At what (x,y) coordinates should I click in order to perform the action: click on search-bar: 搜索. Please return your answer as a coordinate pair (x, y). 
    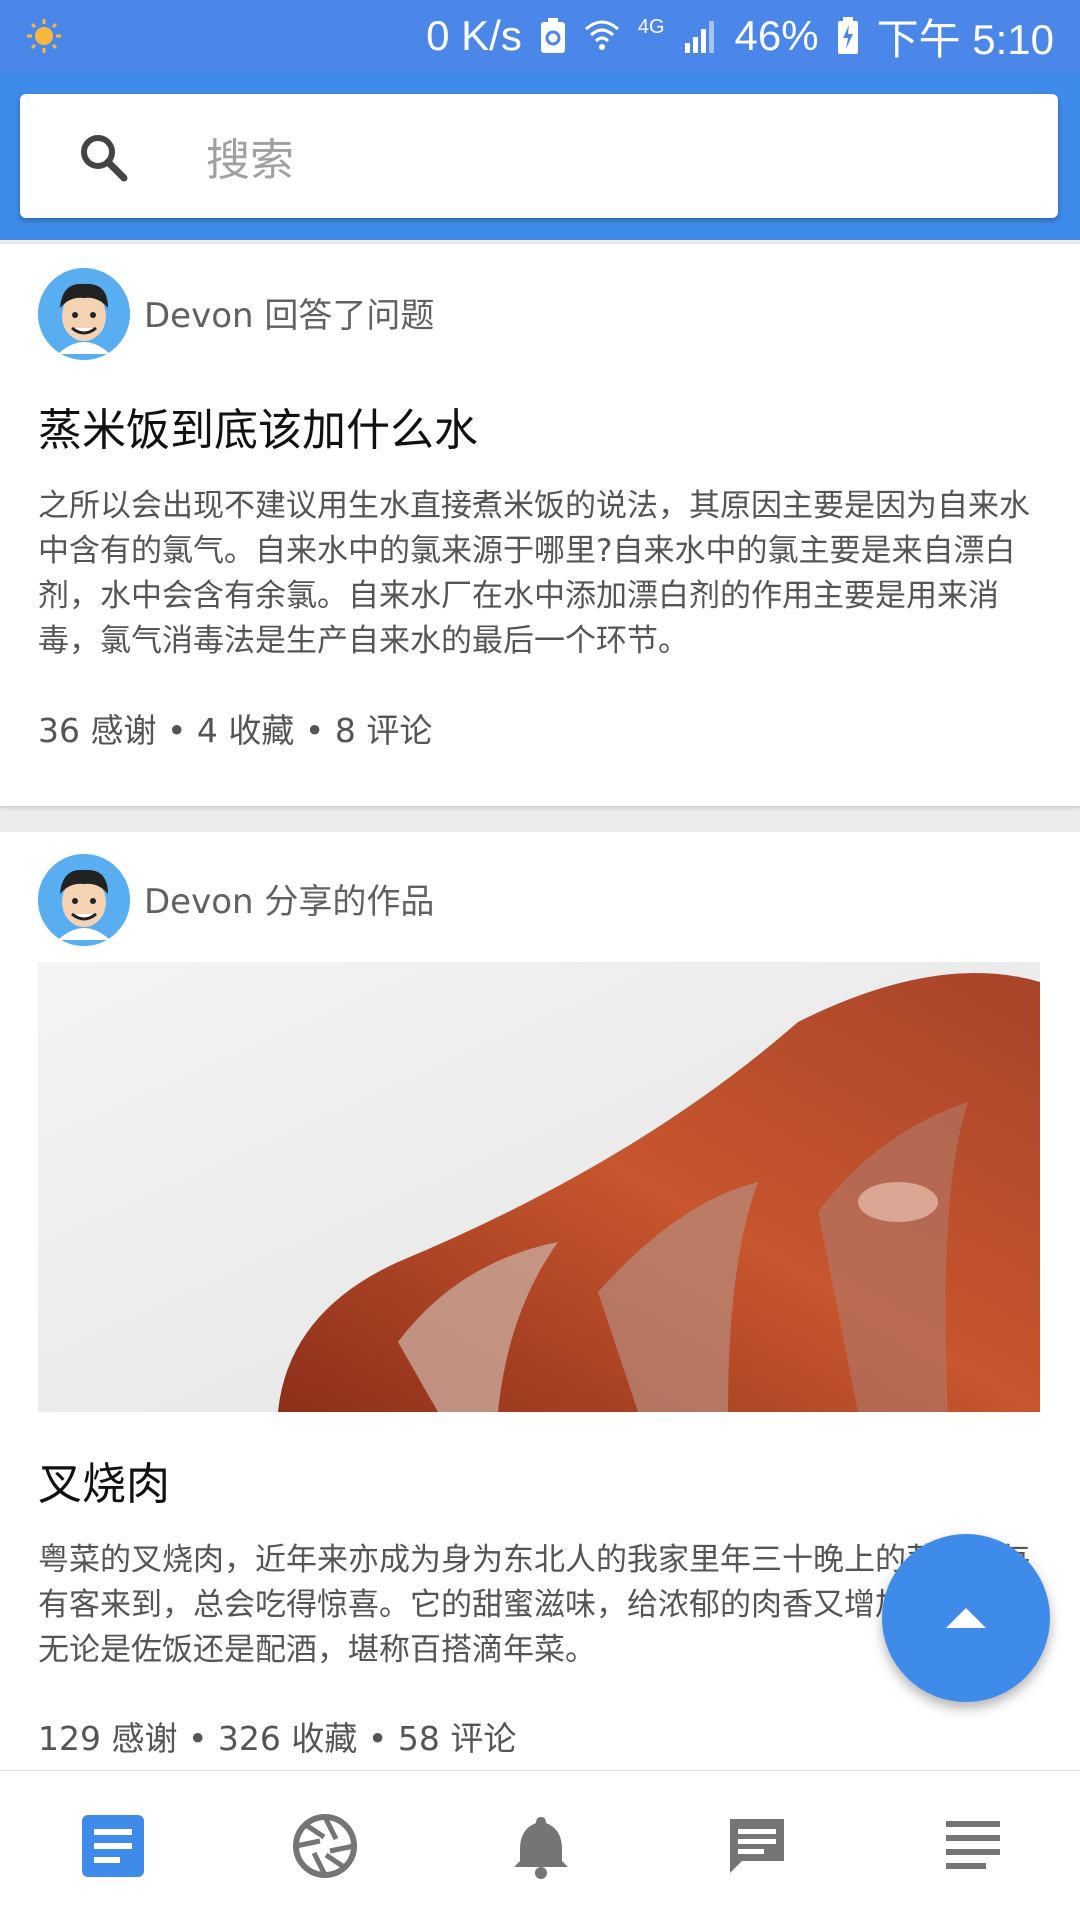
    Looking at the image, I should click on (539, 156).